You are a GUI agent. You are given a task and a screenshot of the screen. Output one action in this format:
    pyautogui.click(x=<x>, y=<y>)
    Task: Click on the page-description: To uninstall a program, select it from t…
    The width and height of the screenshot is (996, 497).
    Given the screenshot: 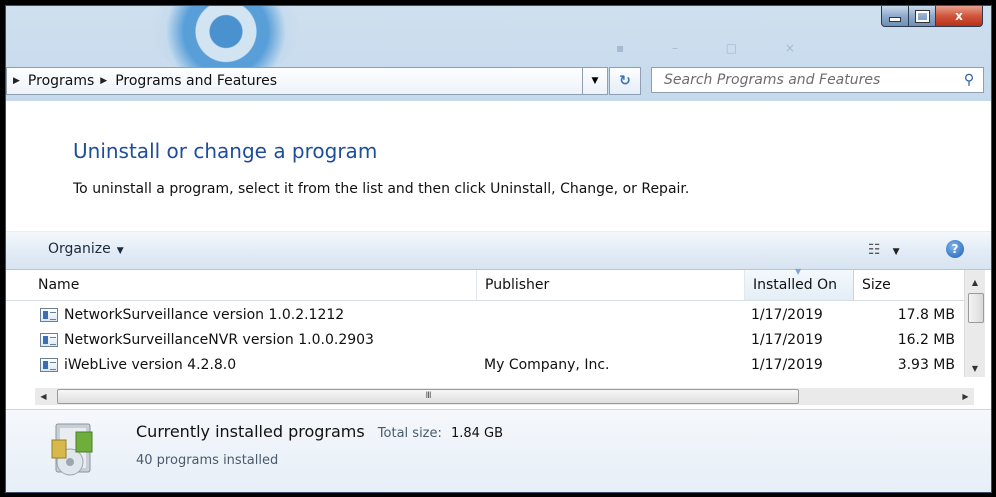 What is the action you would take?
    pyautogui.click(x=381, y=189)
    